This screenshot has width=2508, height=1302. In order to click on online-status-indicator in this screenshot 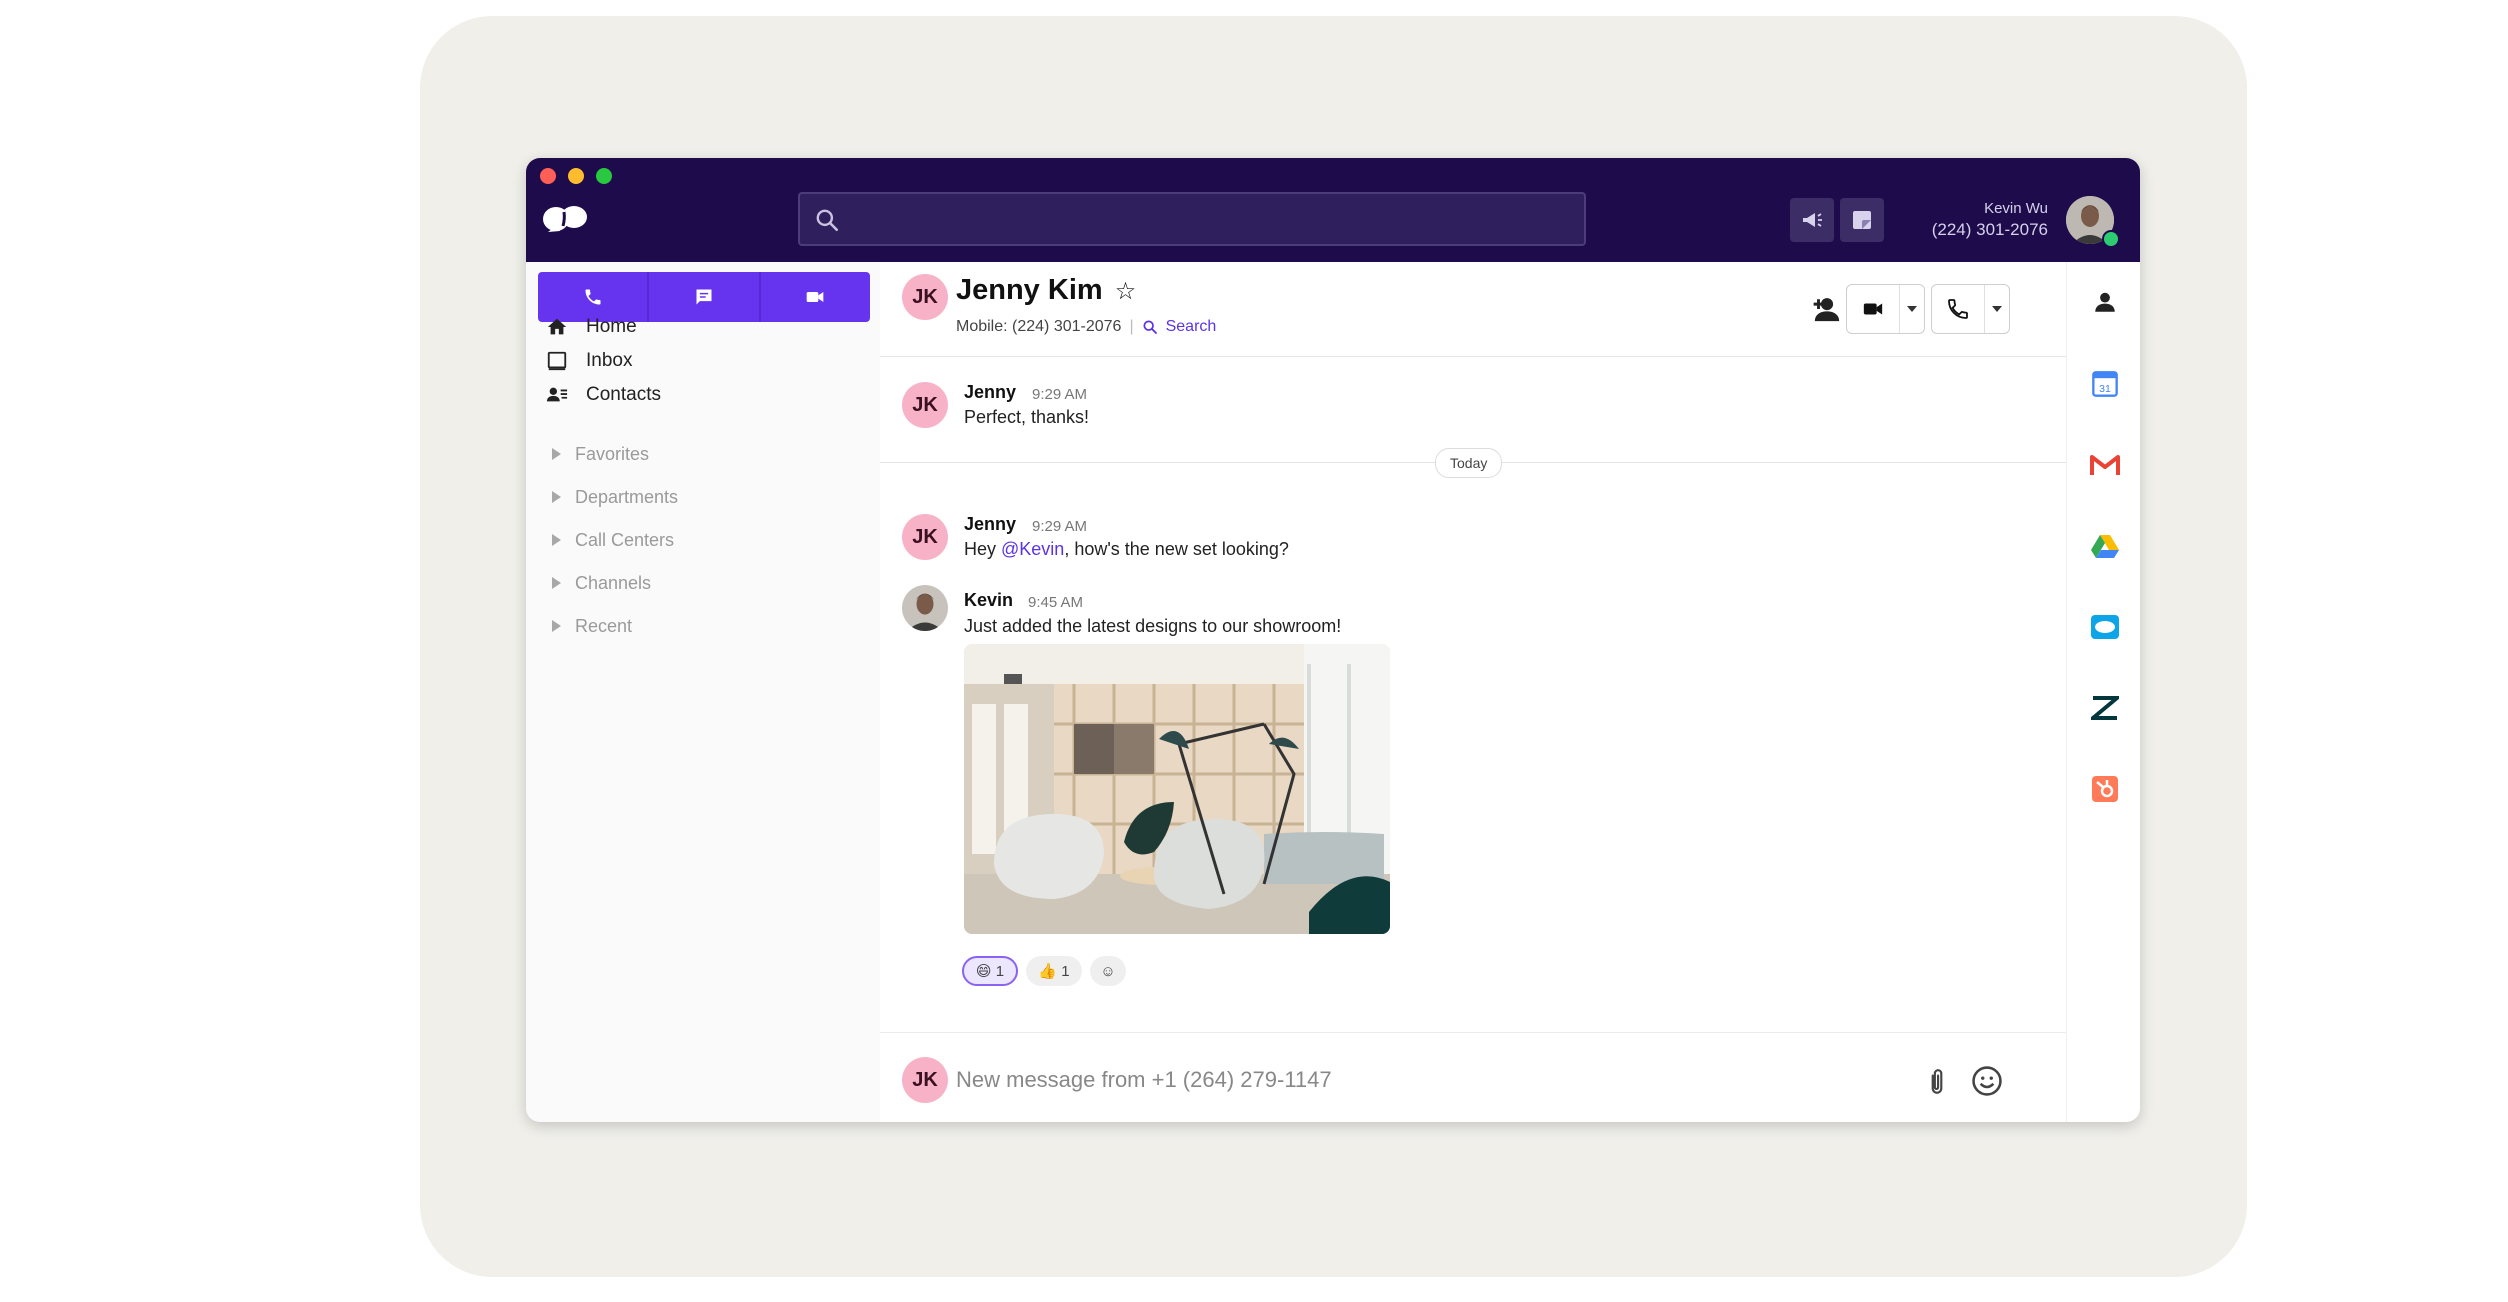, I will do `click(2111, 239)`.